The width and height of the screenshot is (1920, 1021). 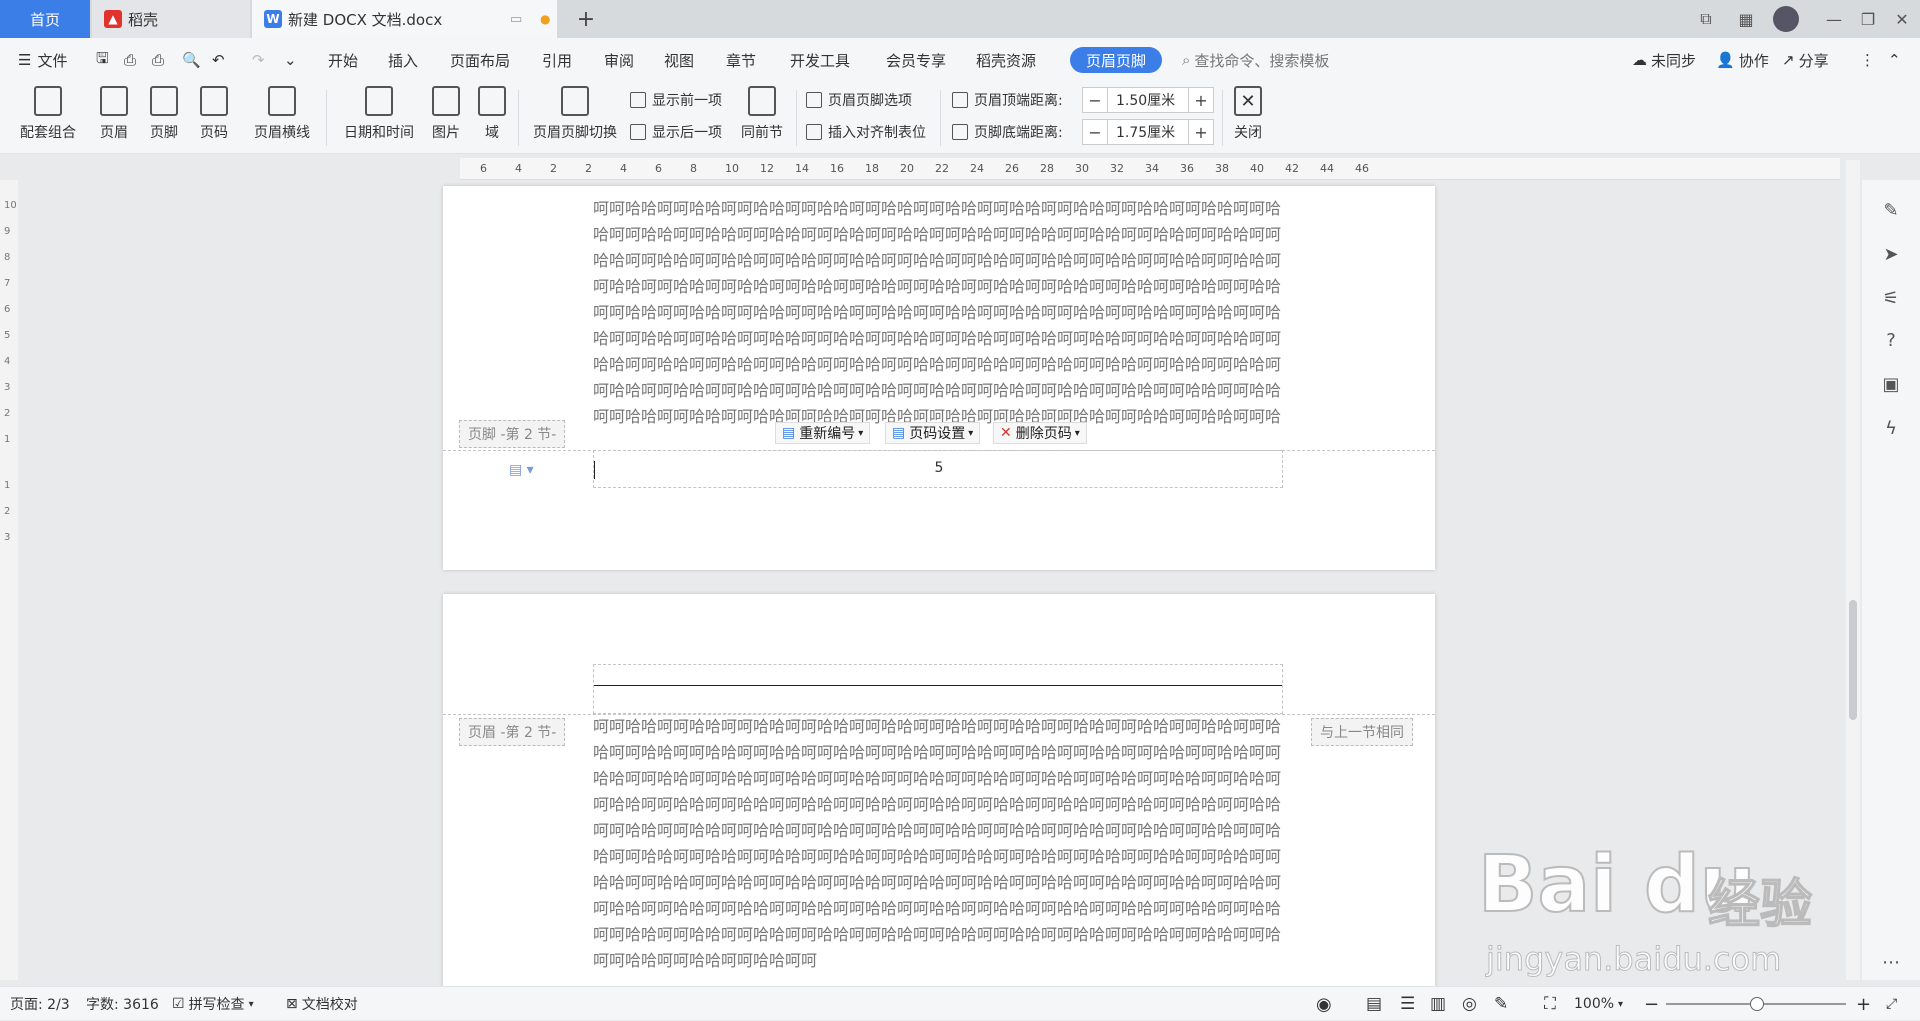 I want to click on show-next-button: 显示后一项, so click(x=676, y=132).